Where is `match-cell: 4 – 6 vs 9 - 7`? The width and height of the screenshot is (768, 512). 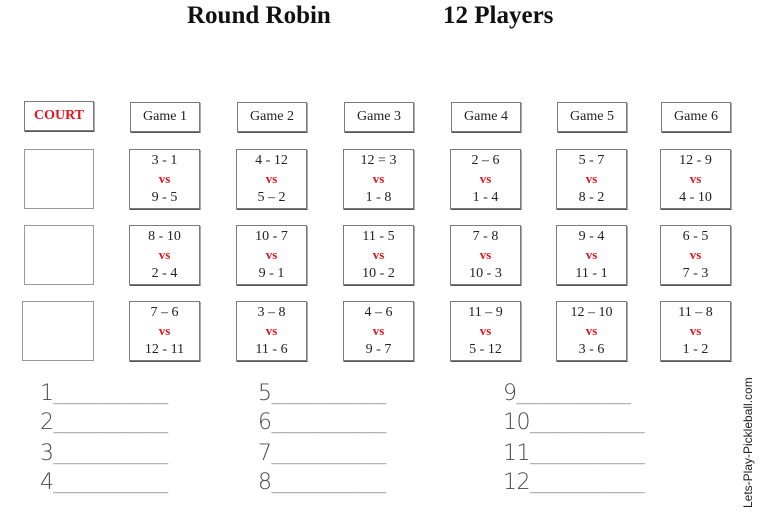
match-cell: 4 – 6 vs 9 - 7 is located at coordinates (378, 331).